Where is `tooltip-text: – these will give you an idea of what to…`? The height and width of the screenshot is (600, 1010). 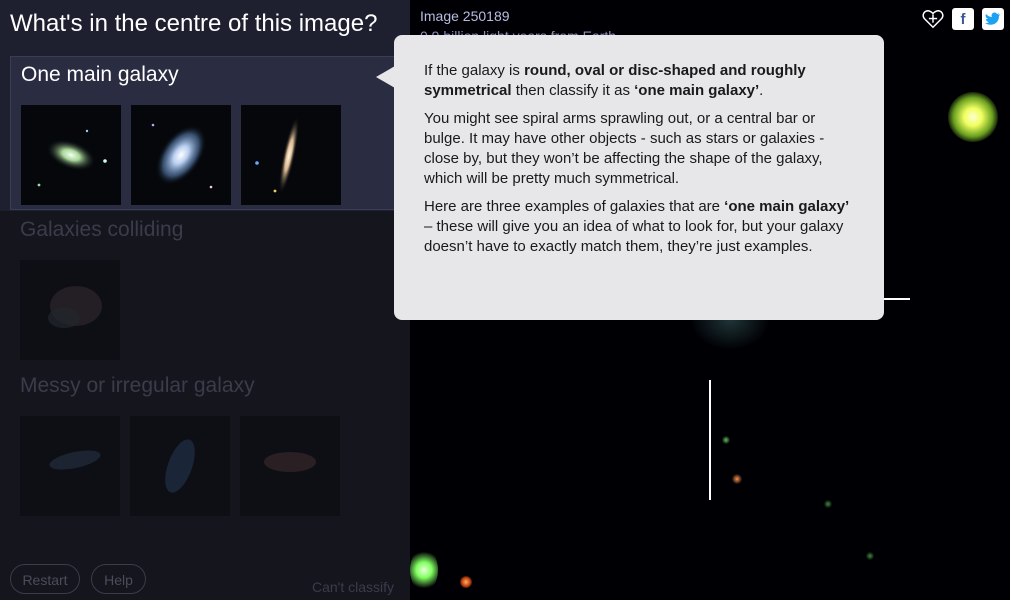 tooltip-text: – these will give you an idea of what to… is located at coordinates (634, 236).